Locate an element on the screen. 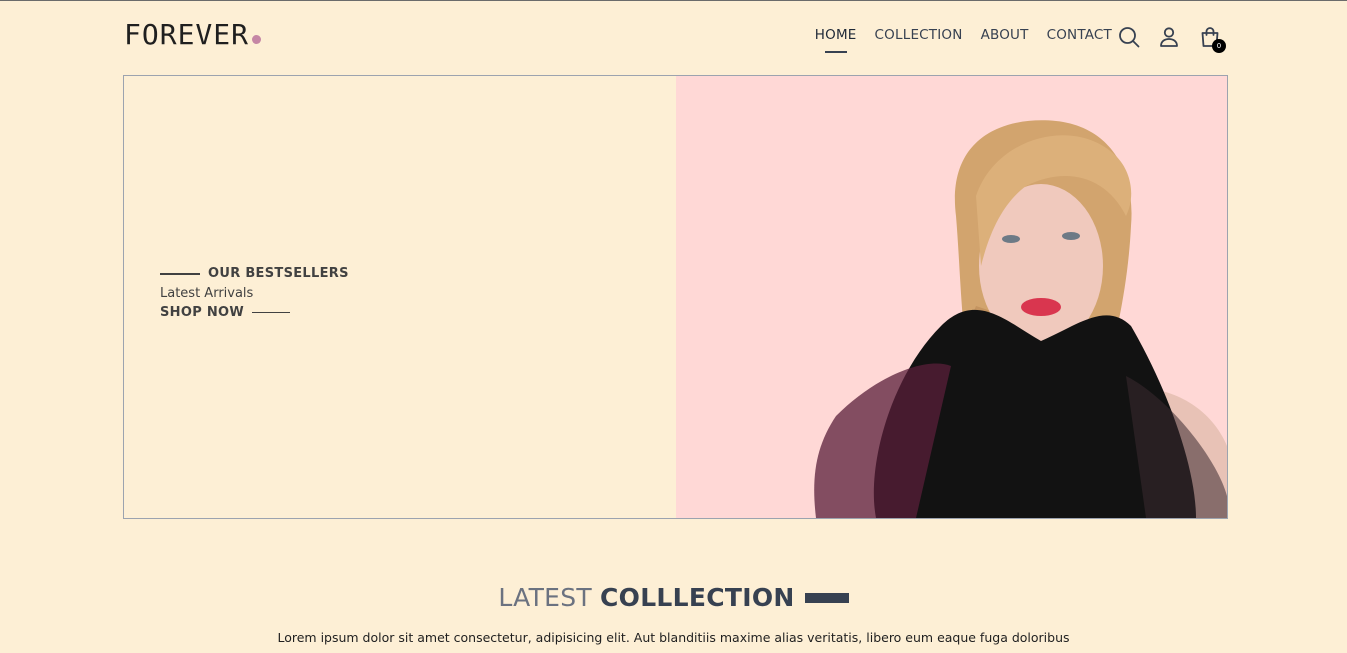  shop-now-link: SHOP NOW is located at coordinates (254, 312).